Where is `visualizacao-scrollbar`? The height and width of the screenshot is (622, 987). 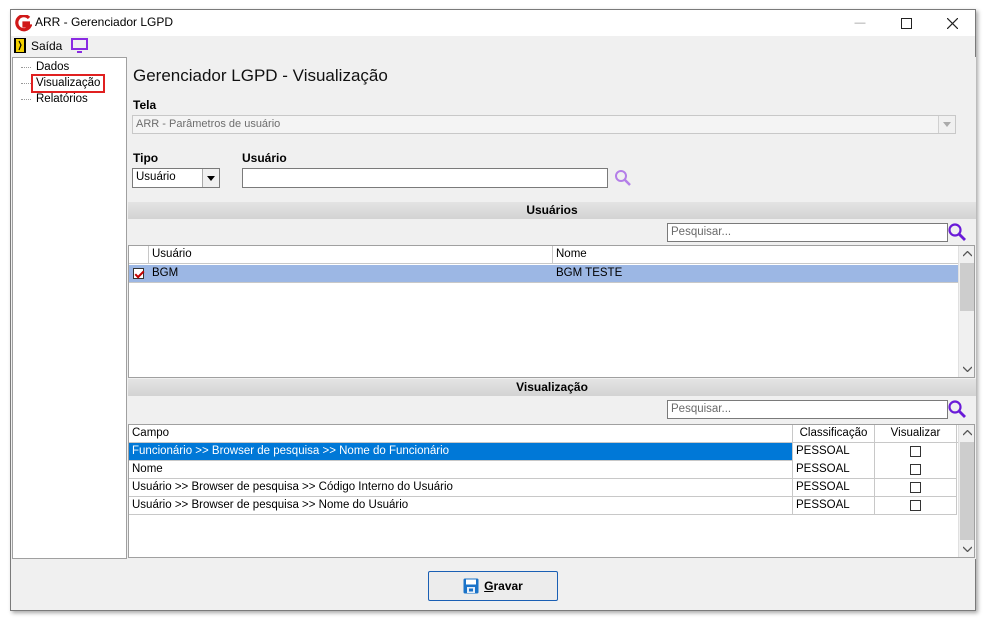
visualizacao-scrollbar is located at coordinates (966, 491).